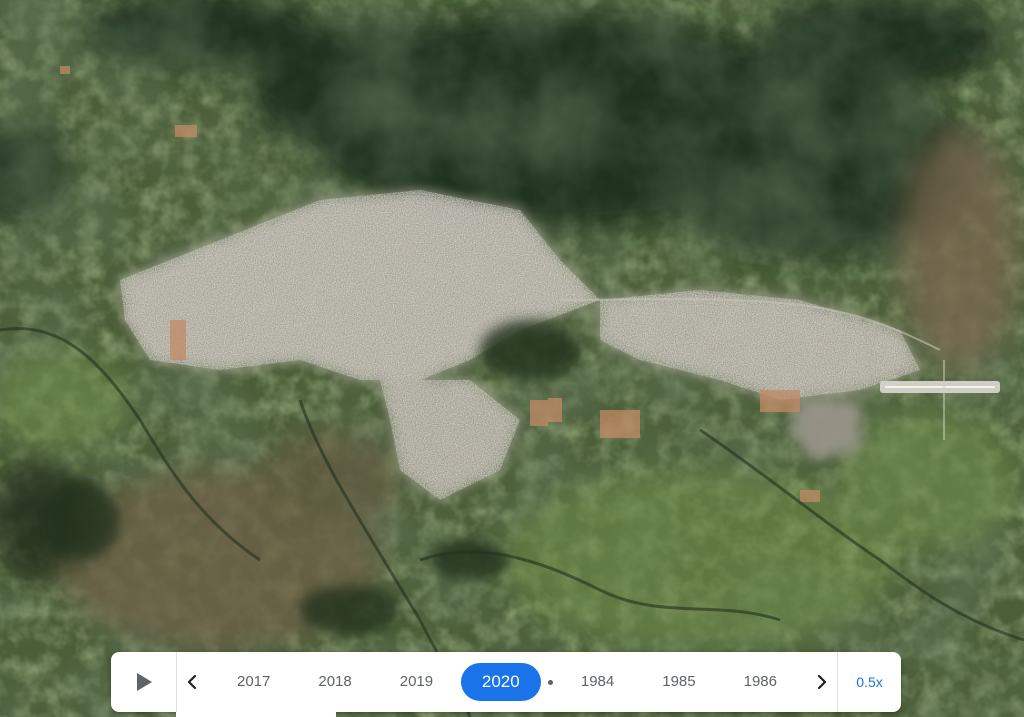  I want to click on timelapse-timeline: 2017 2018 2019 2020 1984 1985 1986 0.5x, so click(506, 682).